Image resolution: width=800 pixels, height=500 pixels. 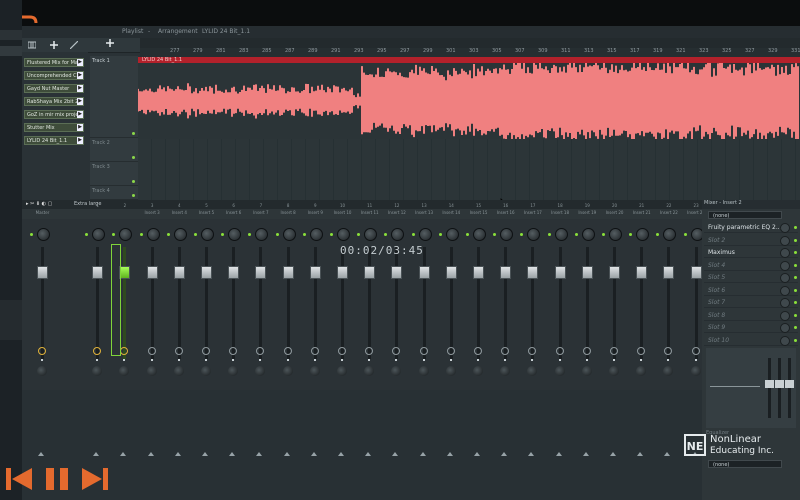 I want to click on insert-output-select: (none), so click(x=745, y=464).